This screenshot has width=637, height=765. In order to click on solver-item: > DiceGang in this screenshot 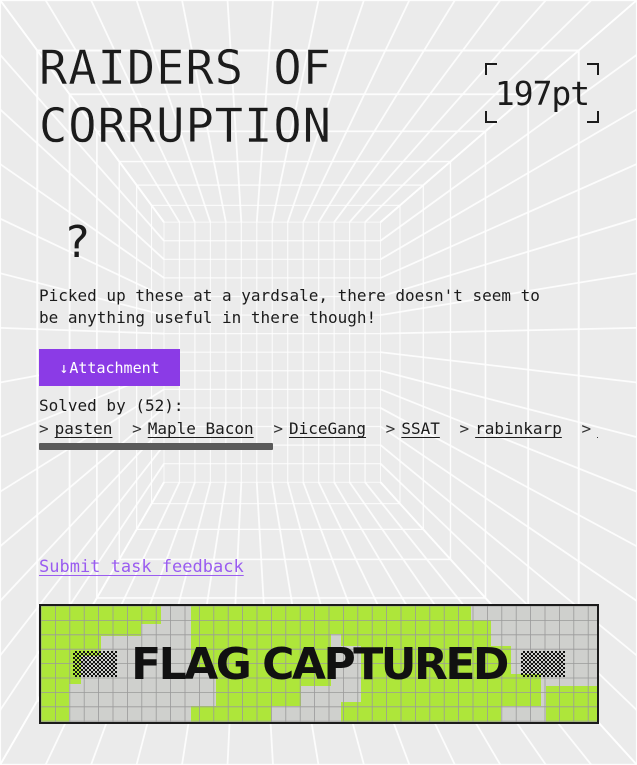, I will do `click(324, 428)`.